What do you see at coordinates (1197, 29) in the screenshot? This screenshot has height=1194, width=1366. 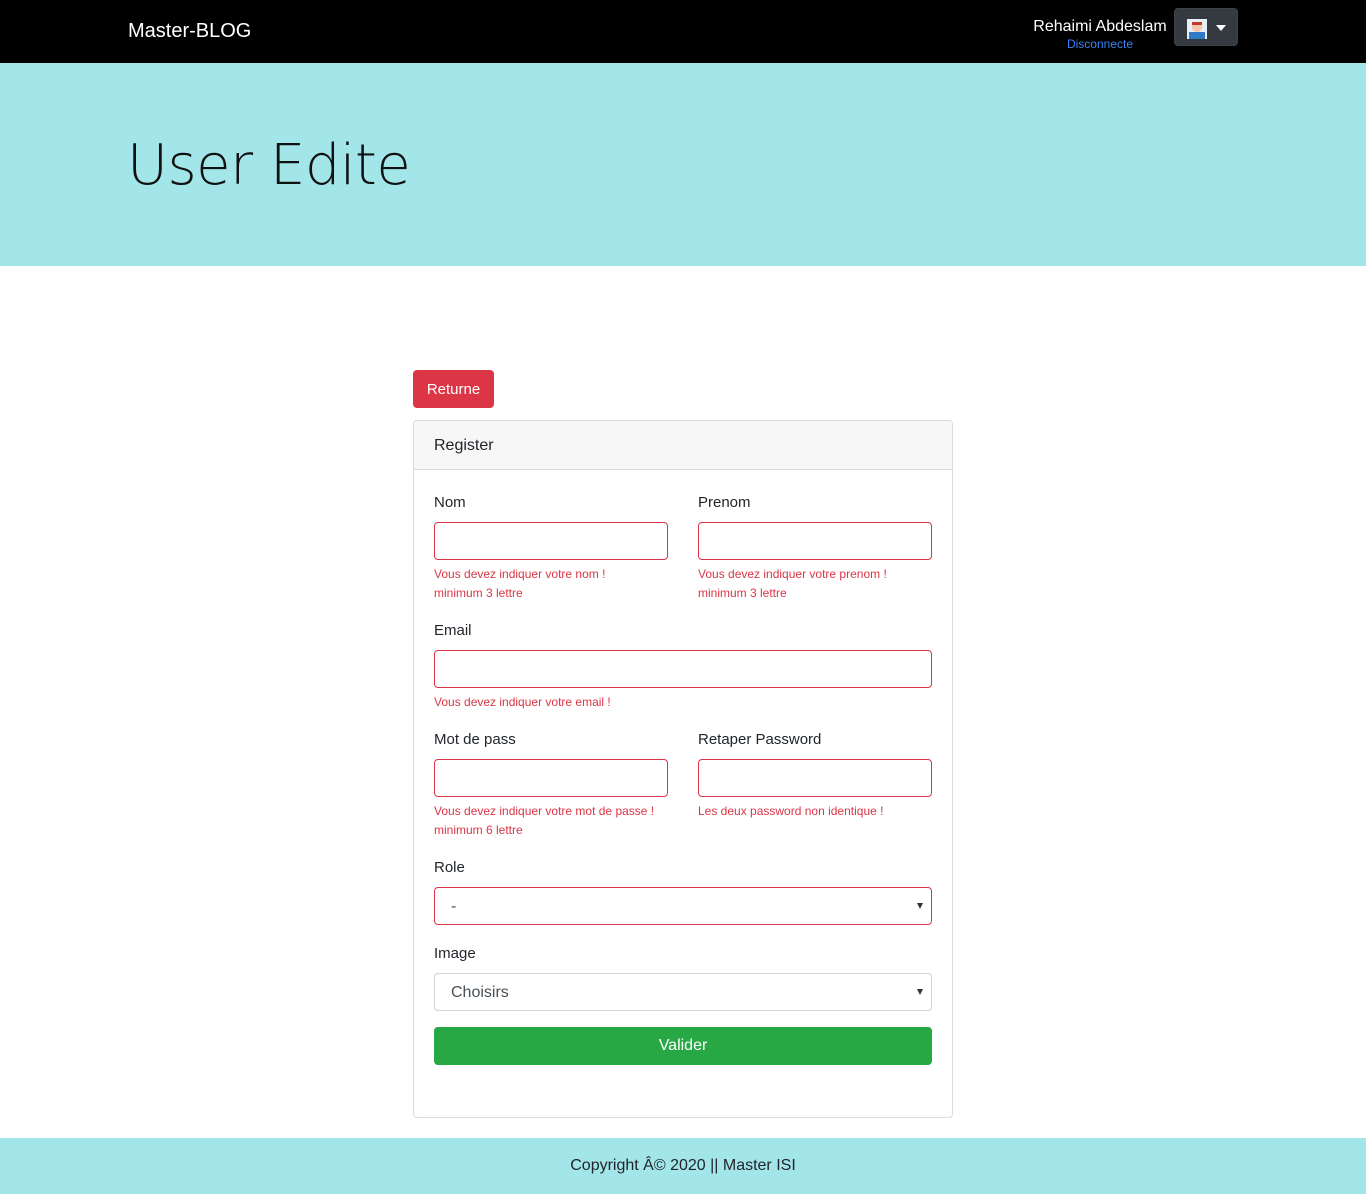 I see `avatar-icon` at bounding box center [1197, 29].